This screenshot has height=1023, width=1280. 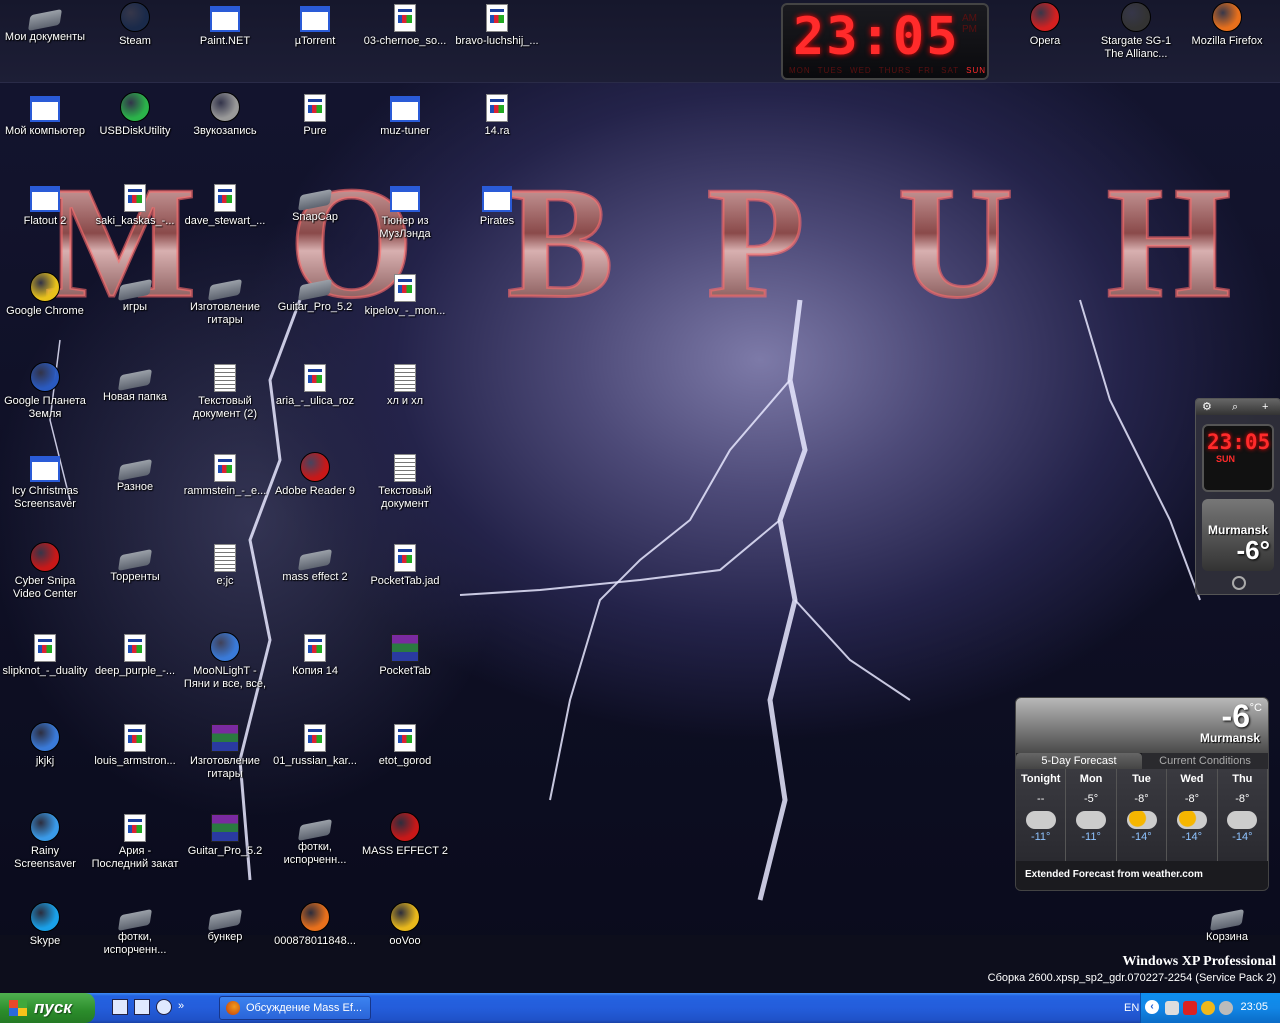 I want to click on desktop-icon: etot_gorod, so click(x=405, y=745).